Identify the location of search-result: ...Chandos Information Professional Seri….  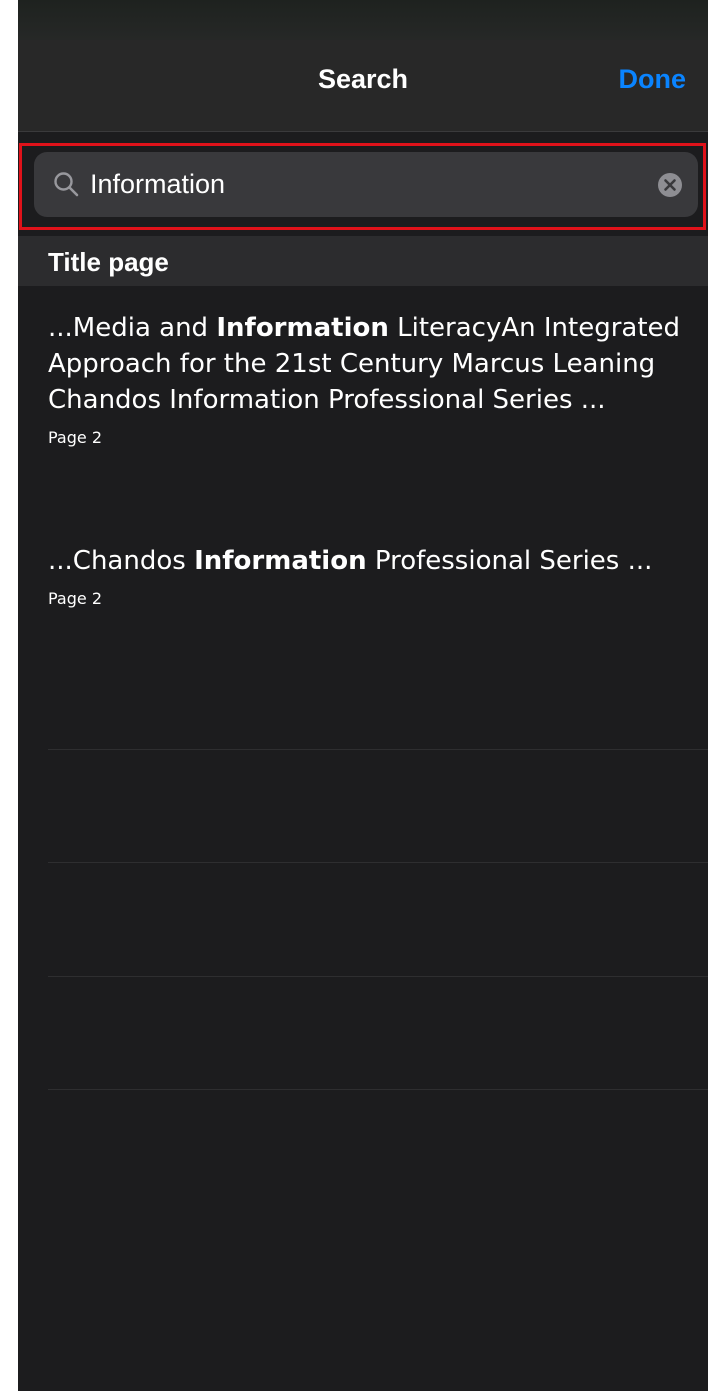
(373, 575).